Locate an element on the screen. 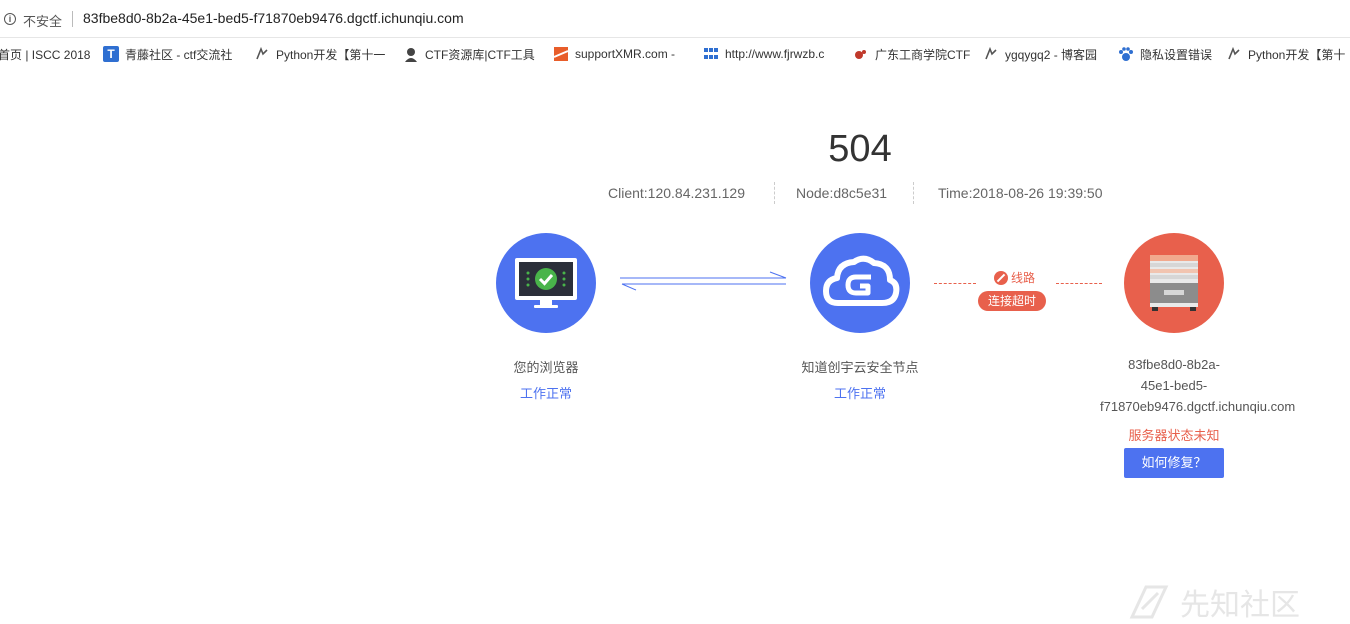  monitor-check-icon is located at coordinates (546, 283).